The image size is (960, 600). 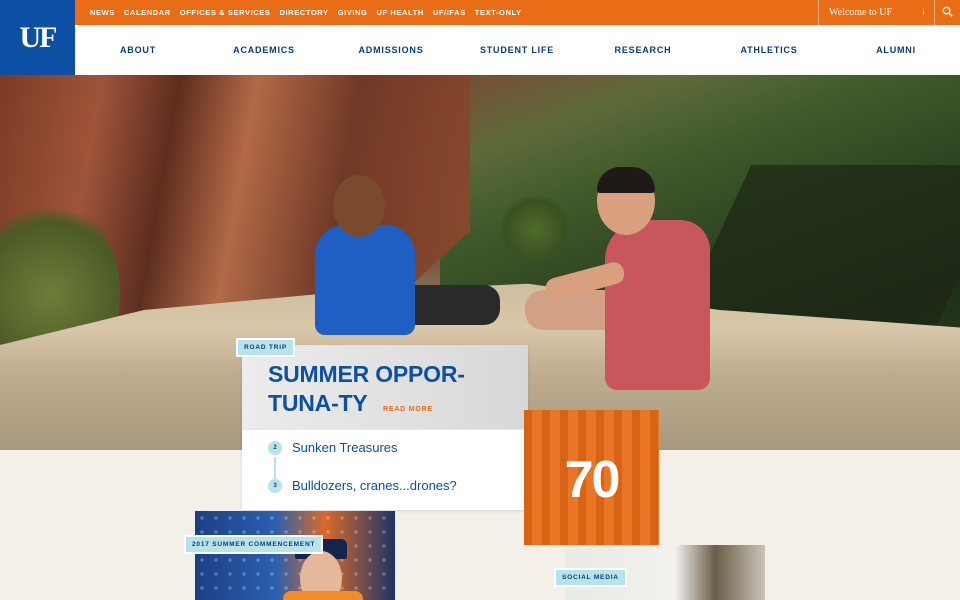 I want to click on category-tag-commencement: 2017 SUMMER COMMENCEMENT, so click(x=254, y=544).